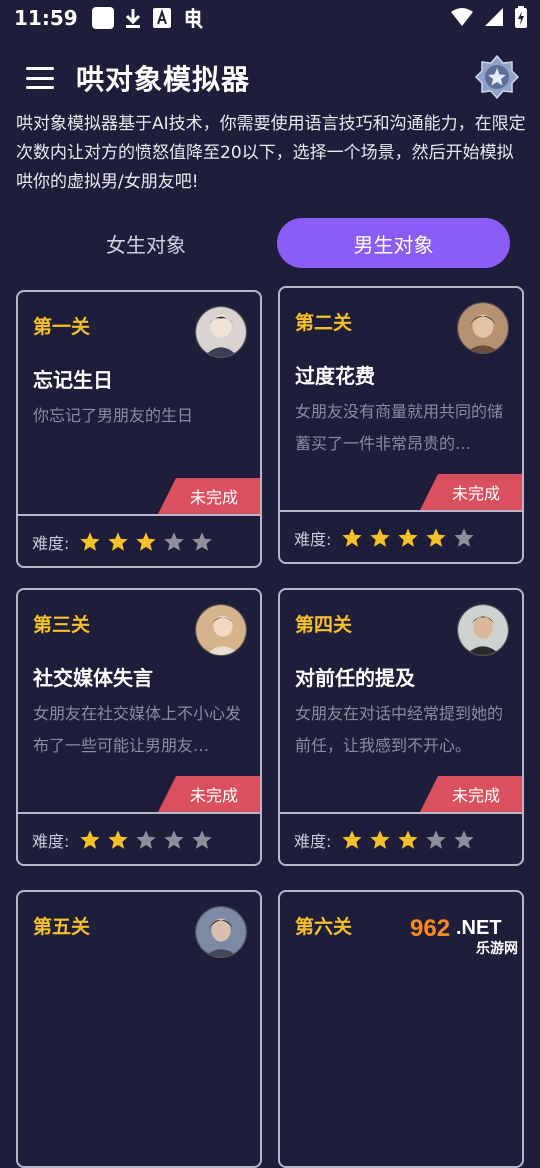  I want to click on card-level: 第二关, so click(323, 321).